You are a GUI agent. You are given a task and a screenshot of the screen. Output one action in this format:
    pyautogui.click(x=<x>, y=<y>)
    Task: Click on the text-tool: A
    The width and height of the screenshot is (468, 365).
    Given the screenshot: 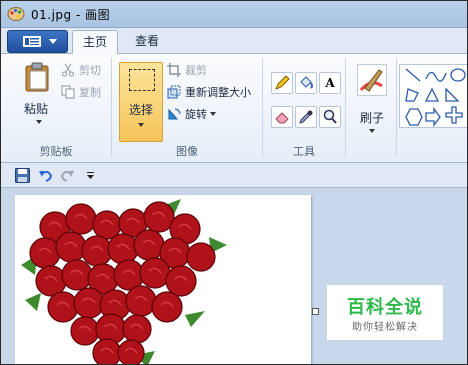 What is the action you would take?
    pyautogui.click(x=330, y=83)
    